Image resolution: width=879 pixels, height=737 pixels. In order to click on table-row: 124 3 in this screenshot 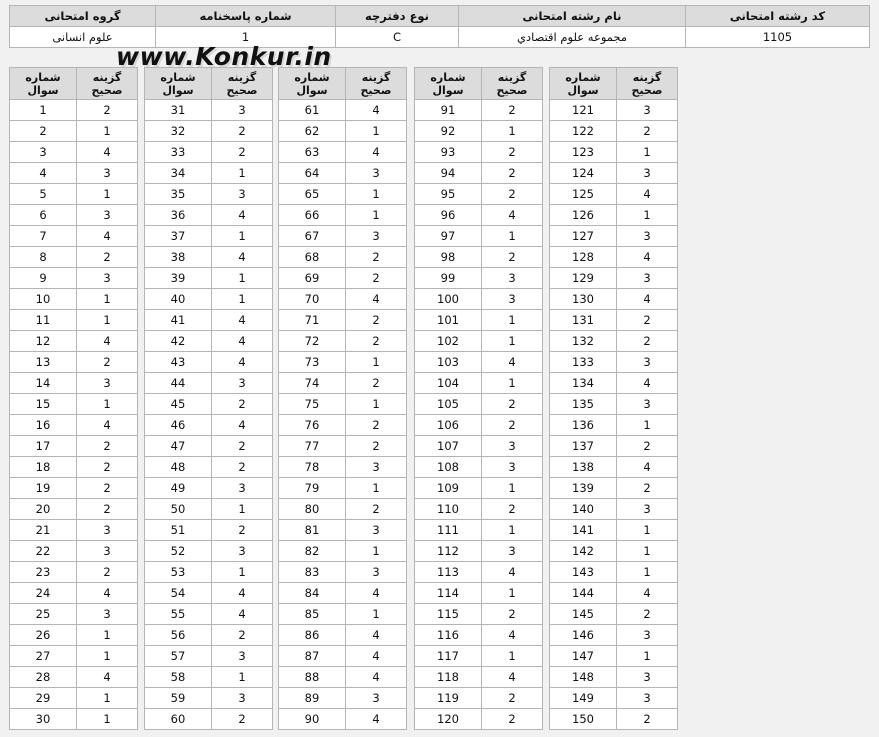, I will do `click(613, 173)`.